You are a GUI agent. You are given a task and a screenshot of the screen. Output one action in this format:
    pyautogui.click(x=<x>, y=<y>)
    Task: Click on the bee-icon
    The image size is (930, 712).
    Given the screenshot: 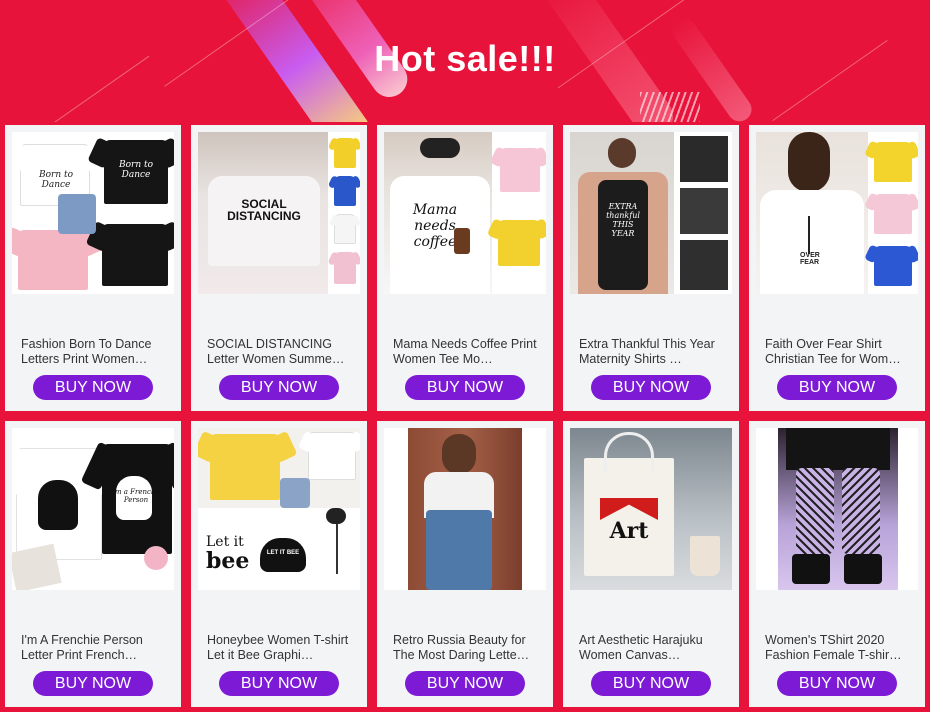 What is the action you would take?
    pyautogui.click(x=336, y=516)
    